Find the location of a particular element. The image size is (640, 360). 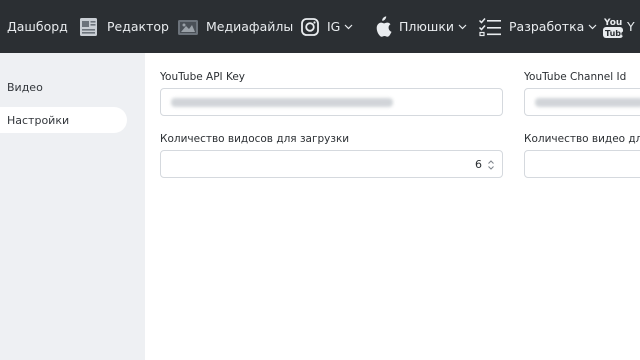

nav-youtube: You Tube Y is located at coordinates (619, 26).